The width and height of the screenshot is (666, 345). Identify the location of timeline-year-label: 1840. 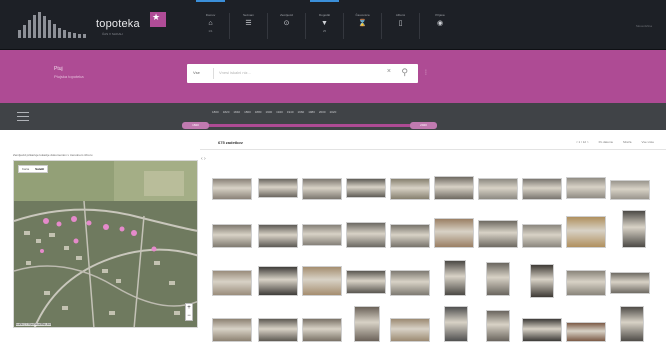
(236, 112).